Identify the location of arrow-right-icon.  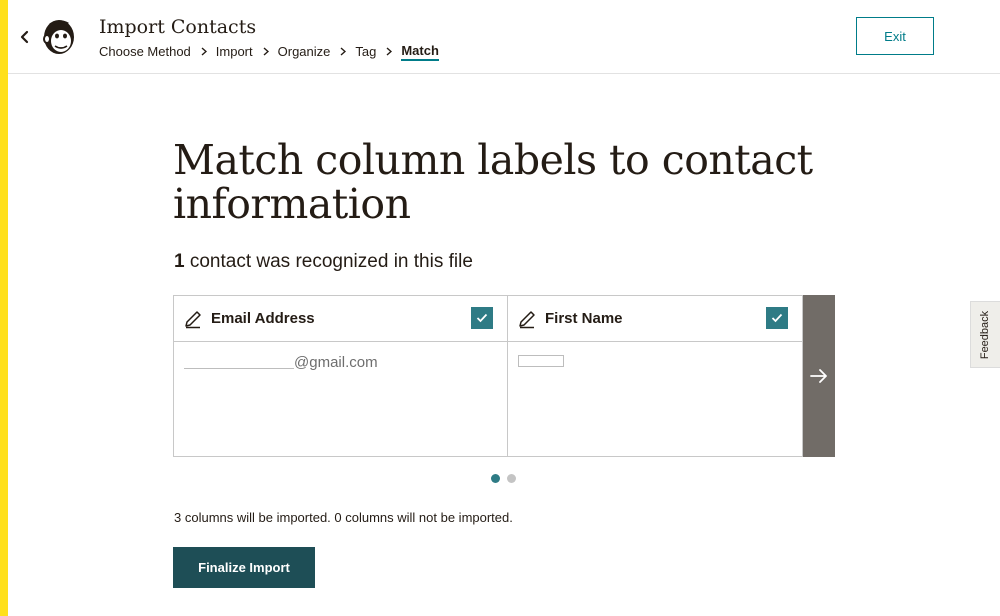
(818, 376).